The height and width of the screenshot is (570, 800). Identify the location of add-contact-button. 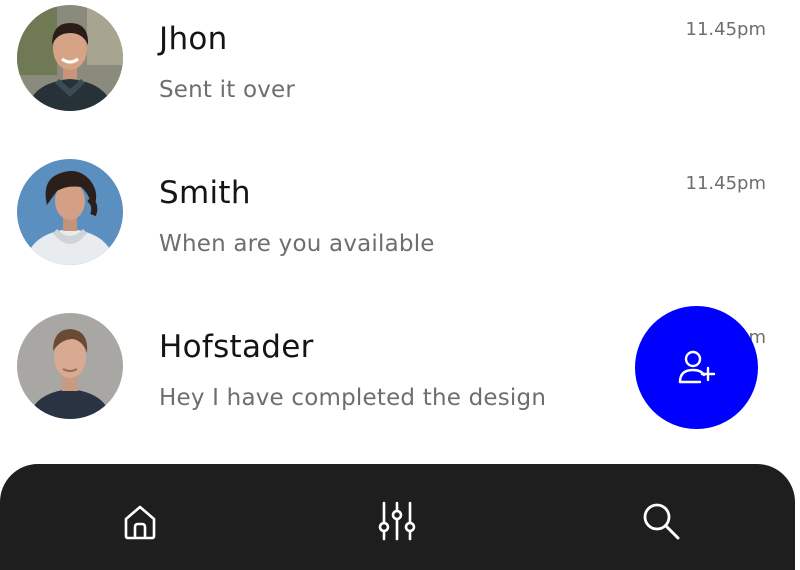
(696, 367).